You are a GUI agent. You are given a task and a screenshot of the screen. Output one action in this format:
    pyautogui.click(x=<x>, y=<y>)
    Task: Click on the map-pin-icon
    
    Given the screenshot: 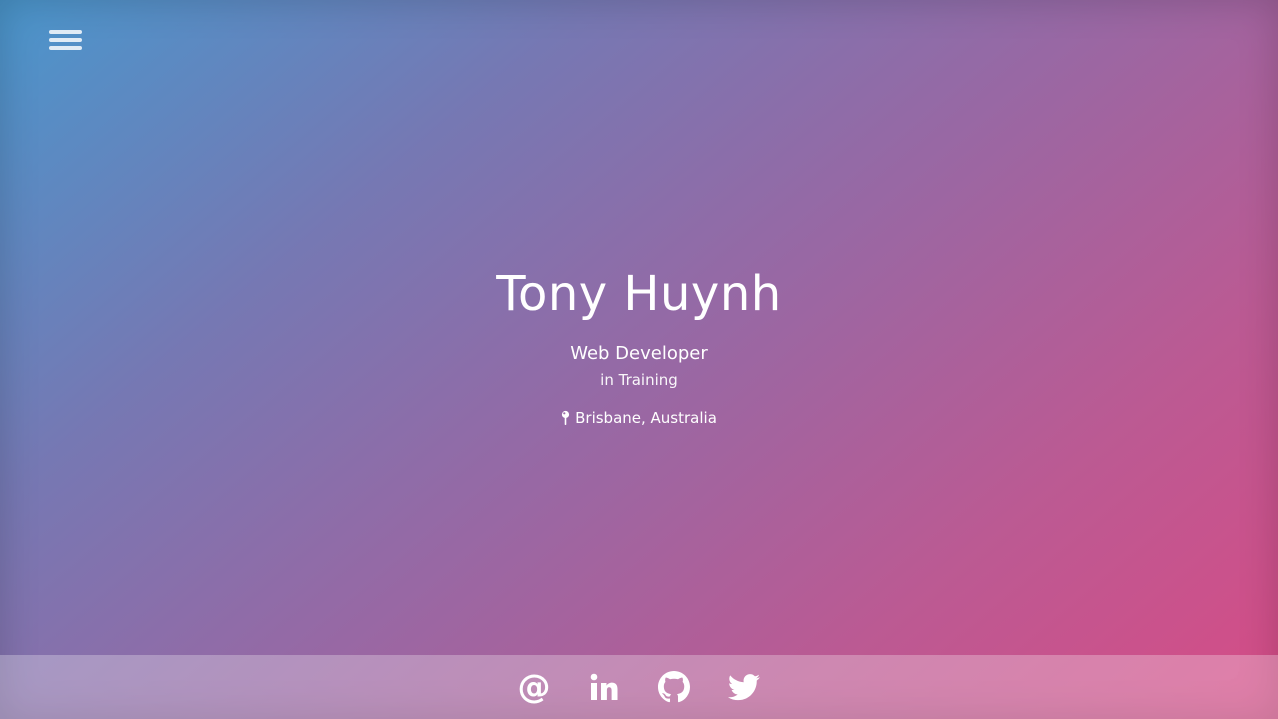 What is the action you would take?
    pyautogui.click(x=566, y=417)
    